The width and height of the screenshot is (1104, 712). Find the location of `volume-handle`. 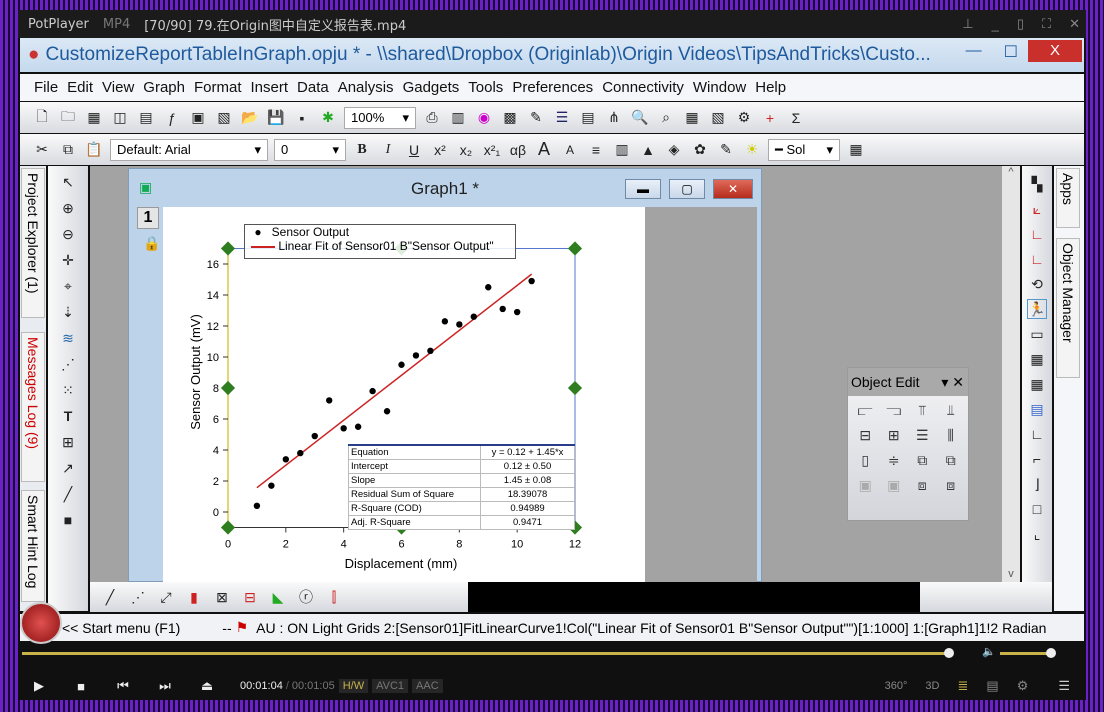

volume-handle is located at coordinates (1051, 653).